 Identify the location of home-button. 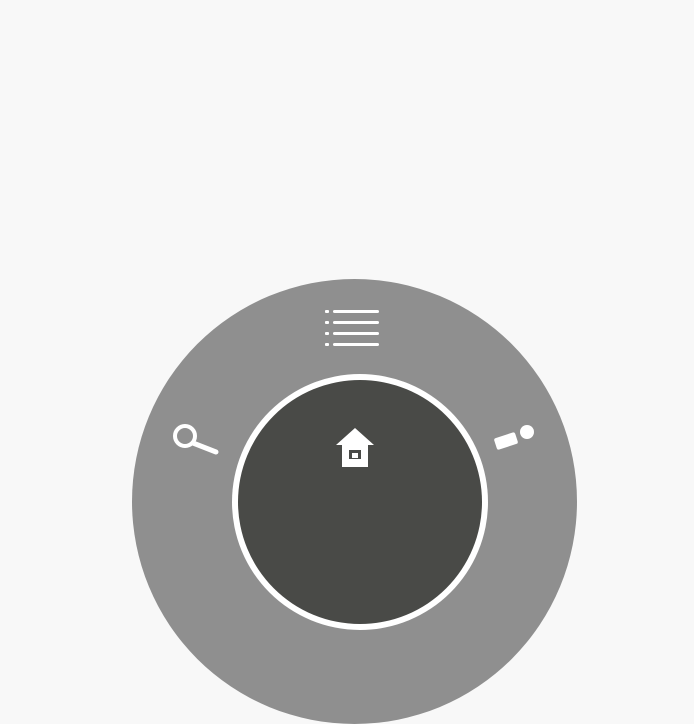
(355, 448).